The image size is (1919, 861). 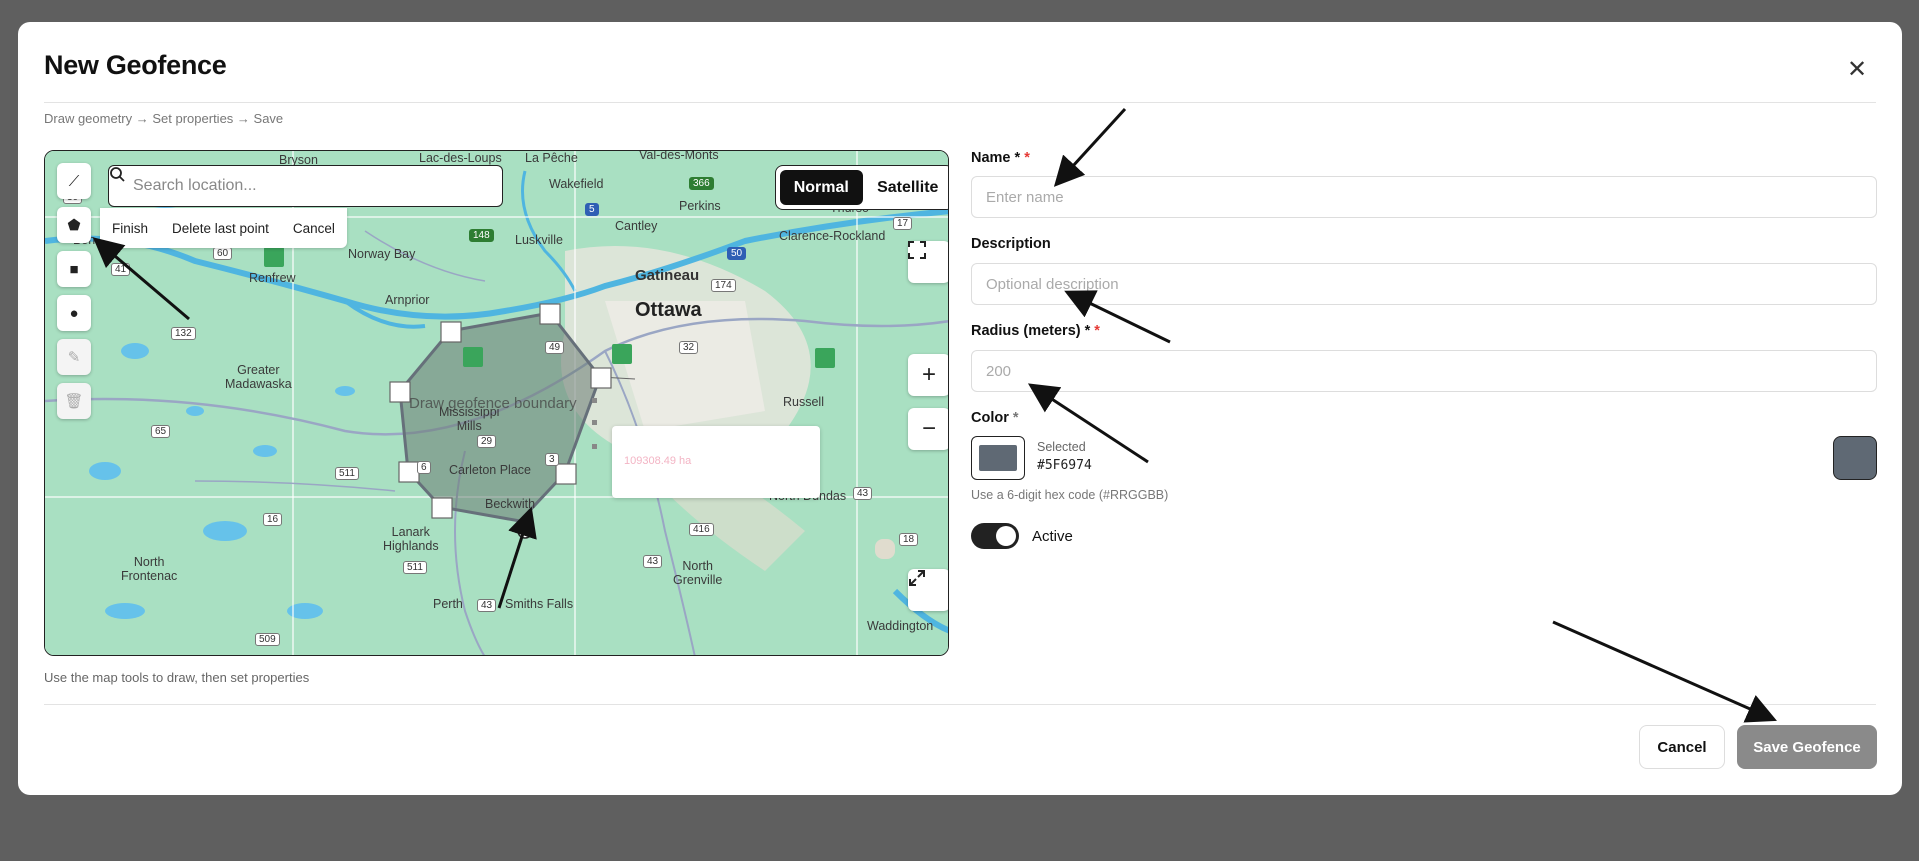 I want to click on description-placeholder: Optional description, so click(x=1052, y=284).